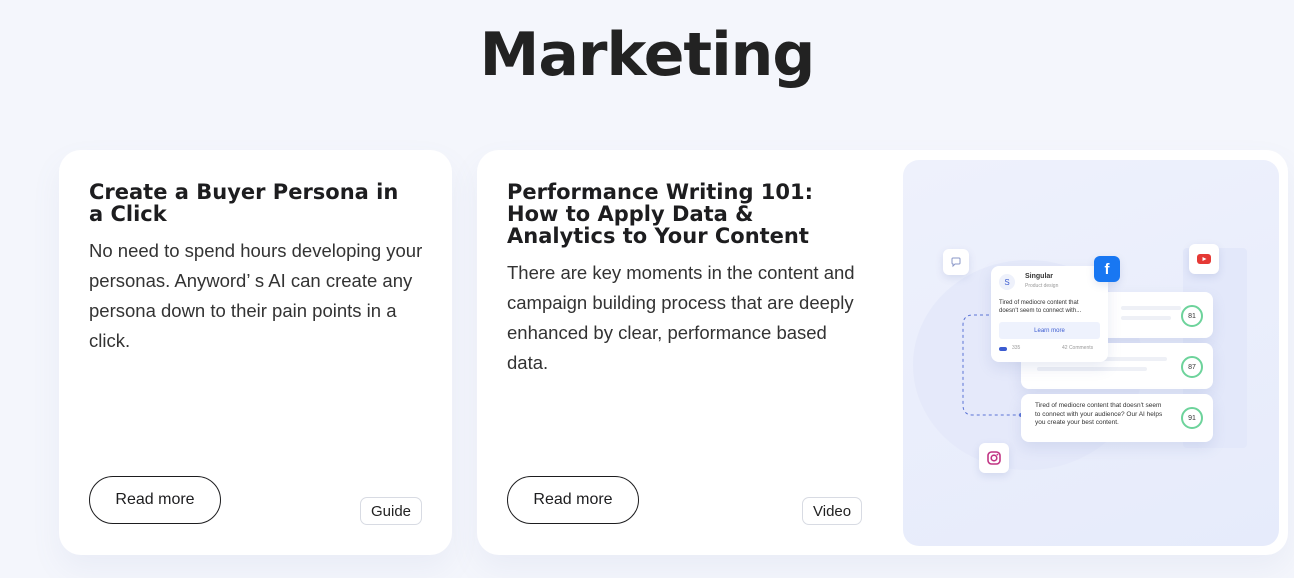 The image size is (1294, 578). Describe the element at coordinates (1192, 418) in the screenshot. I see `score-badge: 91` at that location.